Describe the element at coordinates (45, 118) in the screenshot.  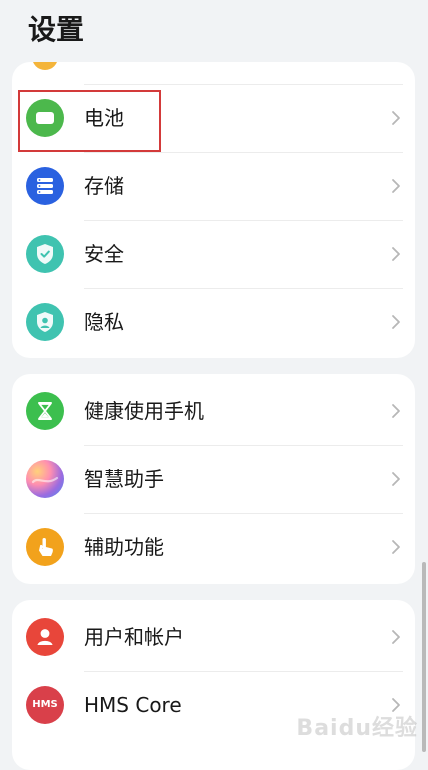
I see `battery-icon` at that location.